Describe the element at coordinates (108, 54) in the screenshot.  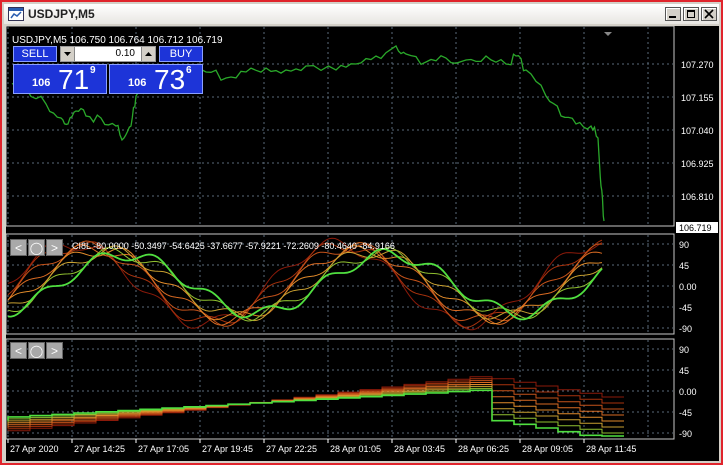
I see `lot-size-stepper: 0.10` at that location.